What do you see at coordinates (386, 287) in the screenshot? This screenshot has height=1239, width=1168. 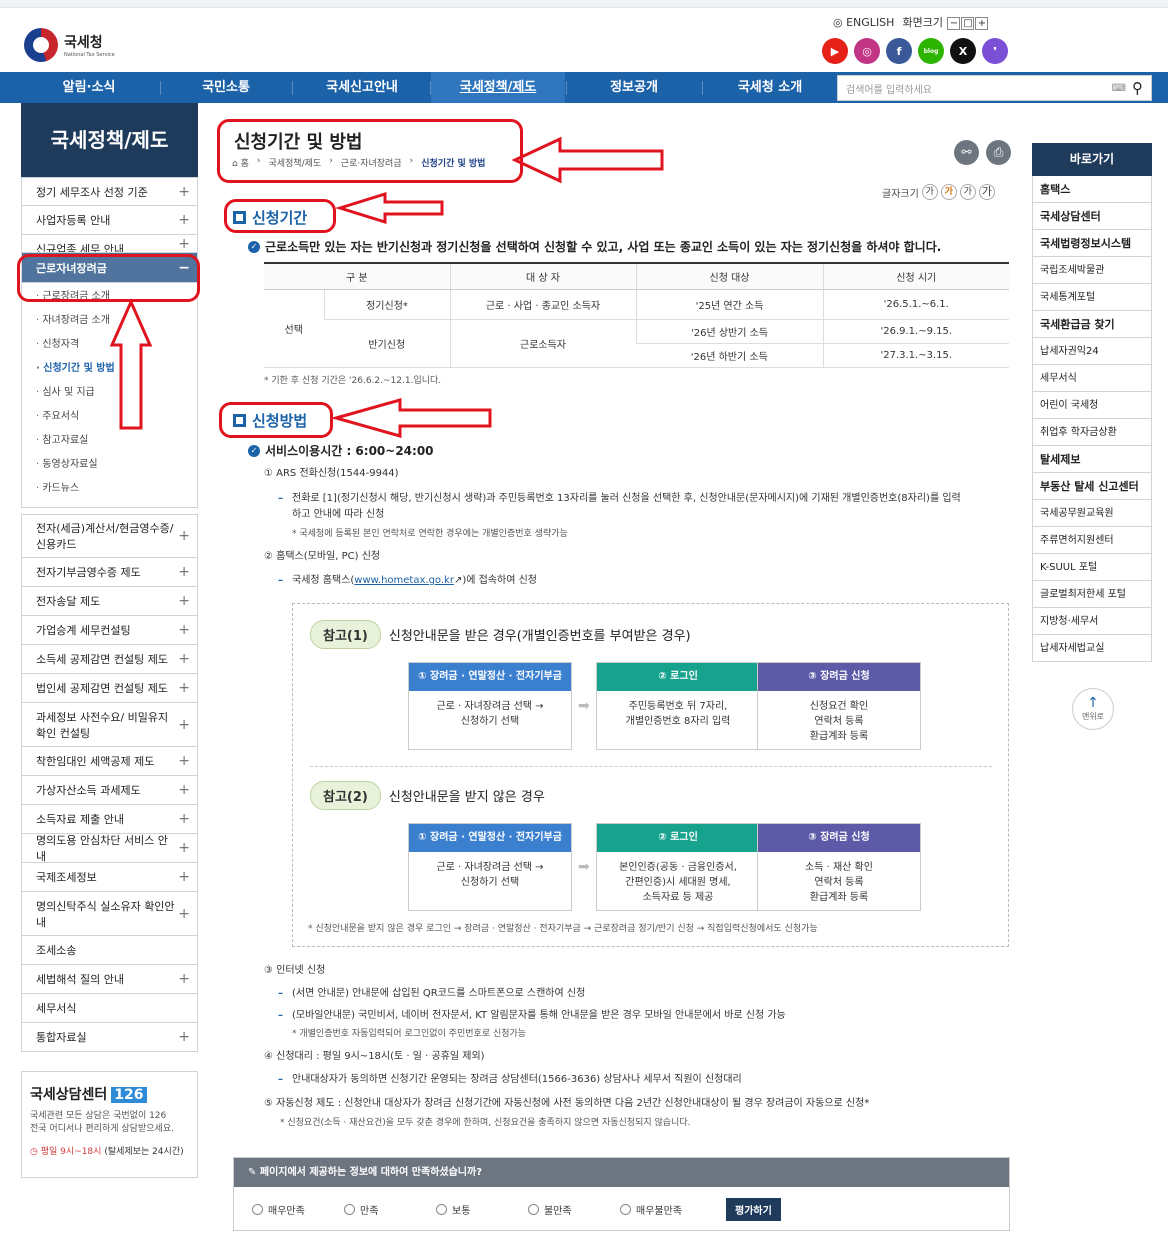 I see `annotation-arrows` at bounding box center [386, 287].